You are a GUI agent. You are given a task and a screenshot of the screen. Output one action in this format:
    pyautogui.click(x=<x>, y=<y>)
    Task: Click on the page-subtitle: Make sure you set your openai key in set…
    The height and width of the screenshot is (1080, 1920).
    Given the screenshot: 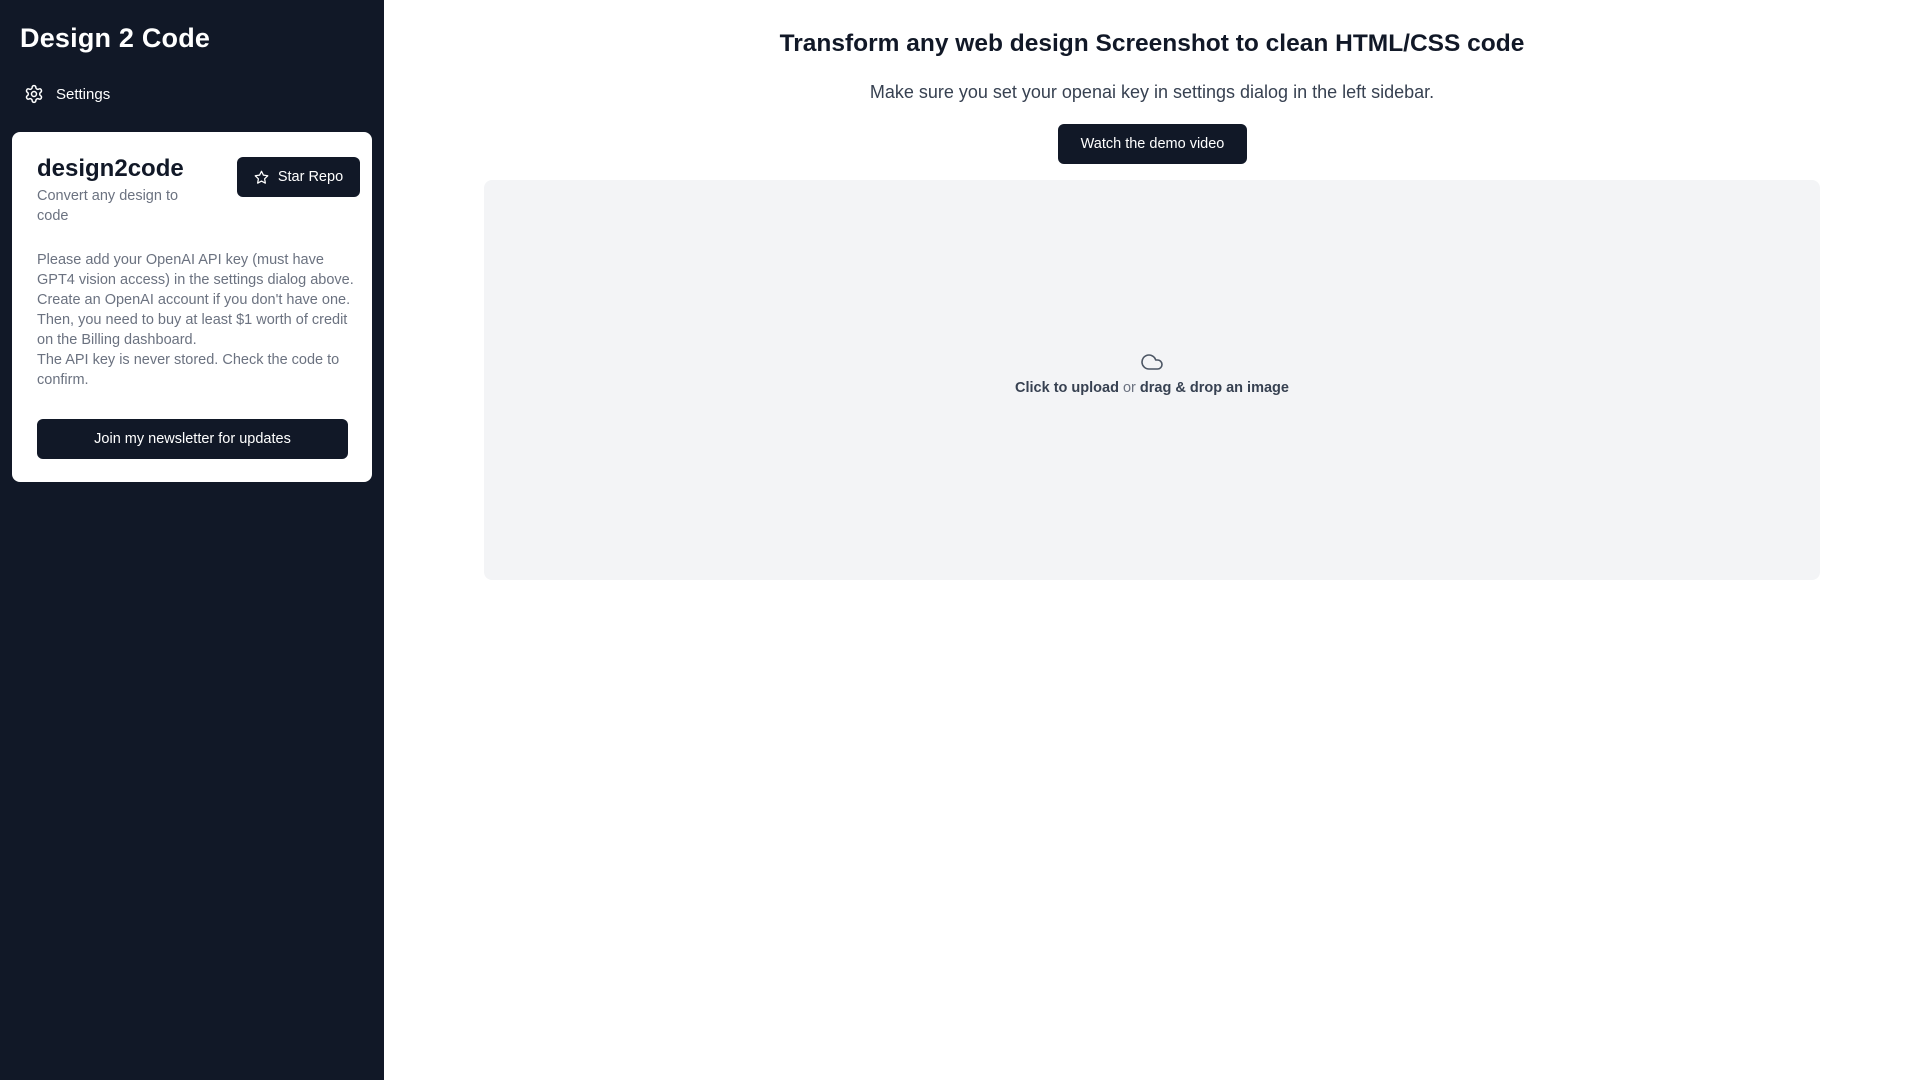 What is the action you would take?
    pyautogui.click(x=1152, y=92)
    